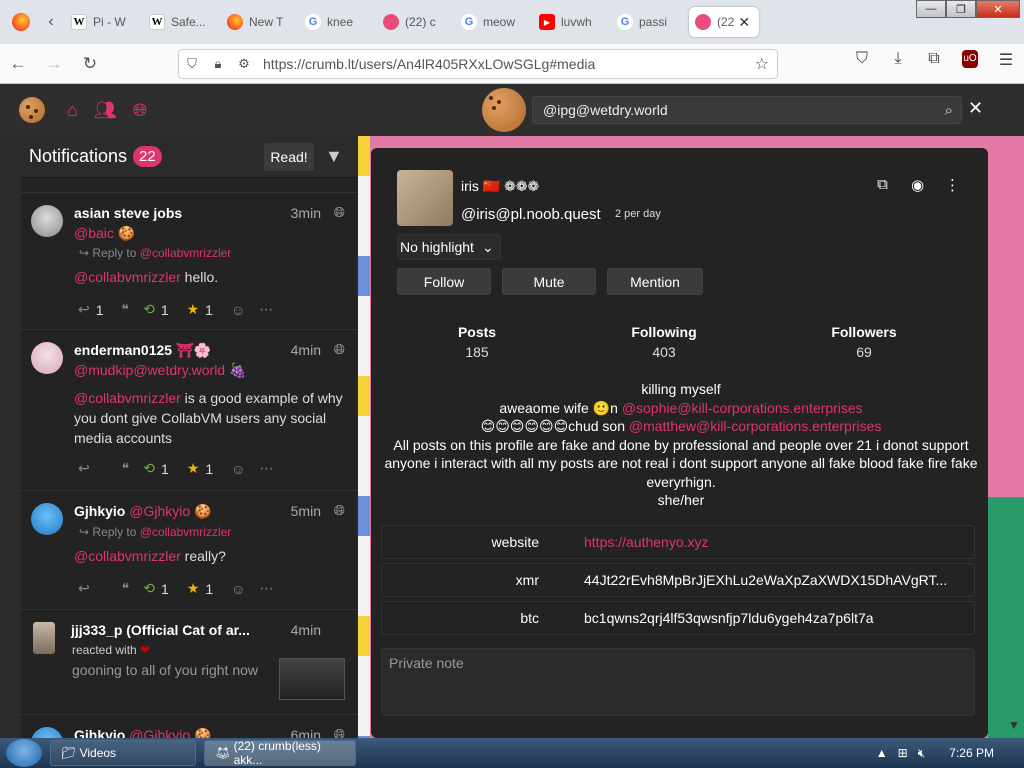  Describe the element at coordinates (605, 110) in the screenshot. I see `search-value: @ipg@wetdry.world` at that location.